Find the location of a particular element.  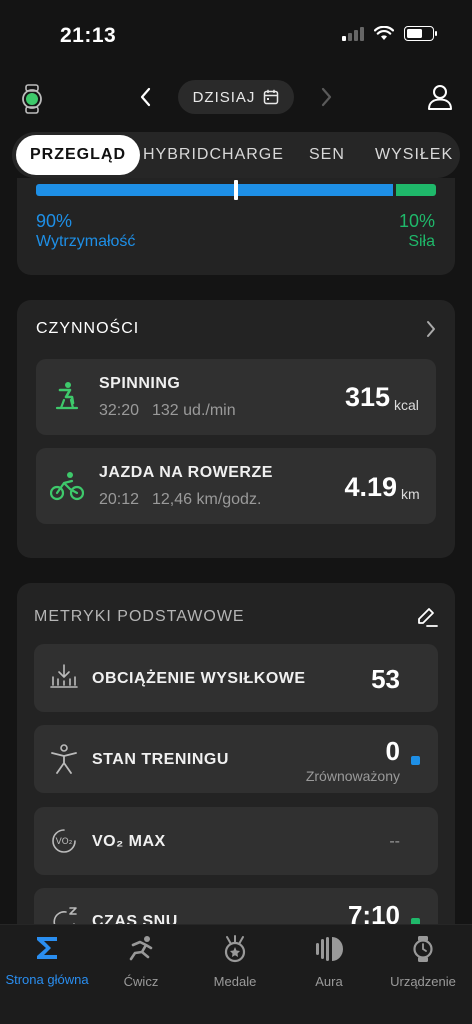

battery-icon is located at coordinates (420, 33).